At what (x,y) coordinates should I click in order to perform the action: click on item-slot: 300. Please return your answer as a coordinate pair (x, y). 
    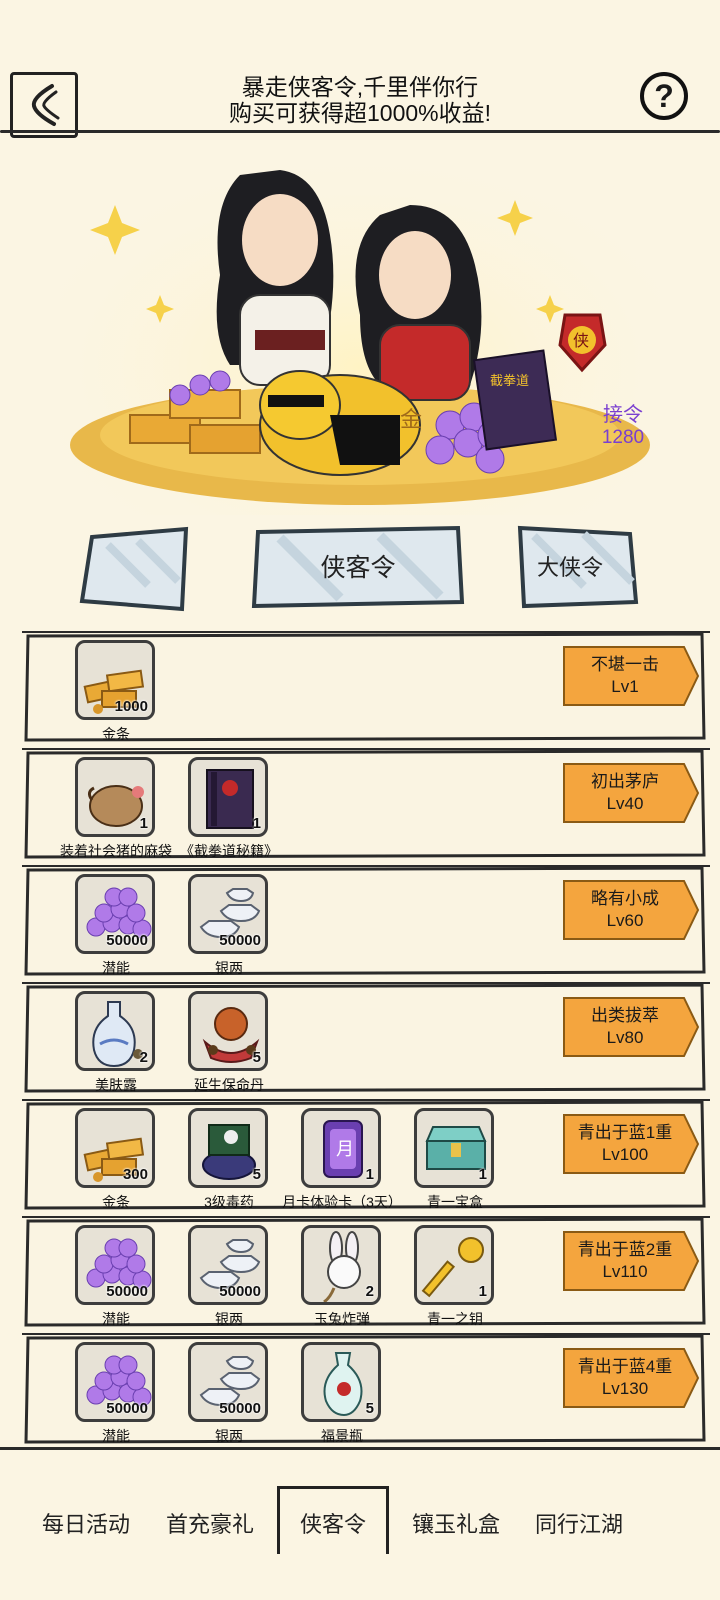
    Looking at the image, I should click on (115, 1148).